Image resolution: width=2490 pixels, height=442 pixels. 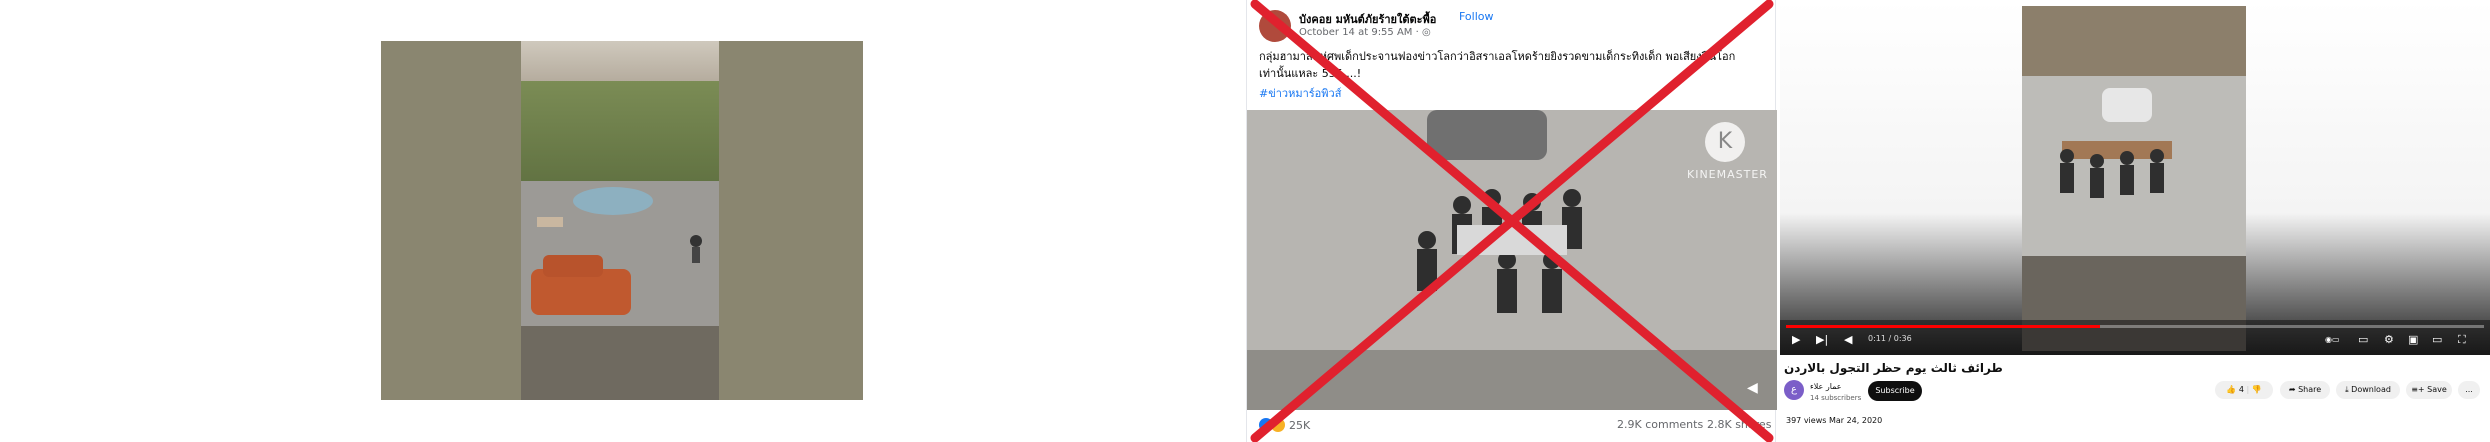 I want to click on next-icon: ▶|, so click(x=1822, y=340).